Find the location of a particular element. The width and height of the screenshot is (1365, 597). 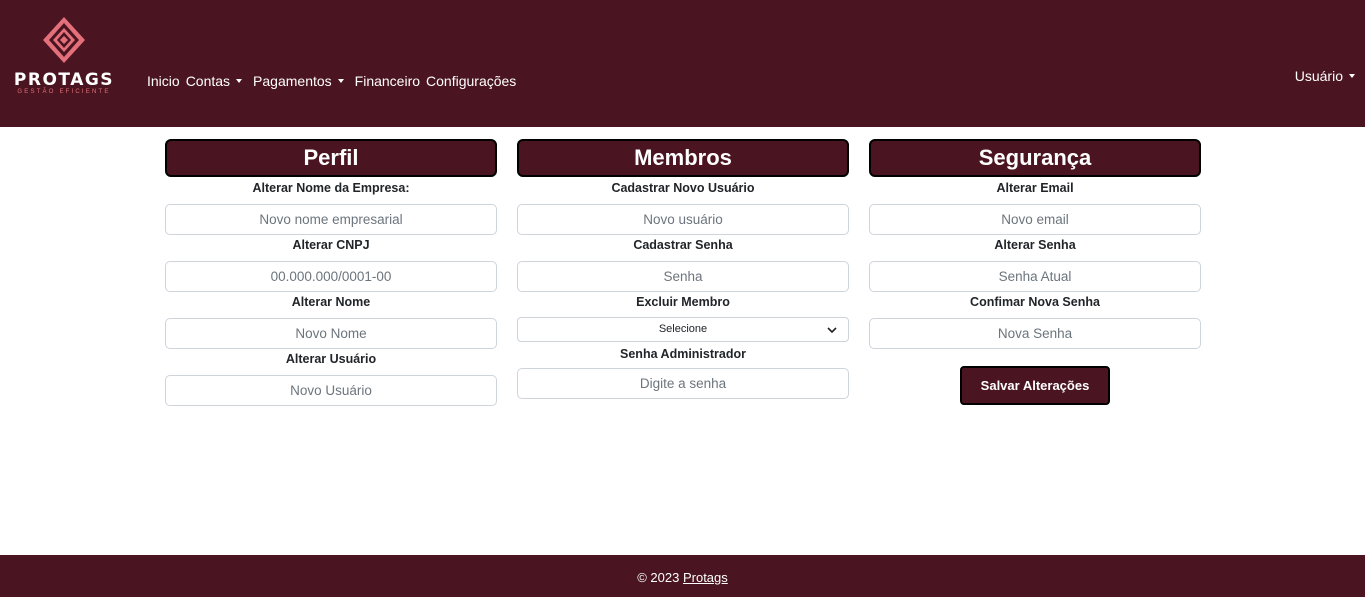

nav-contas-label: Contas is located at coordinates (208, 81).